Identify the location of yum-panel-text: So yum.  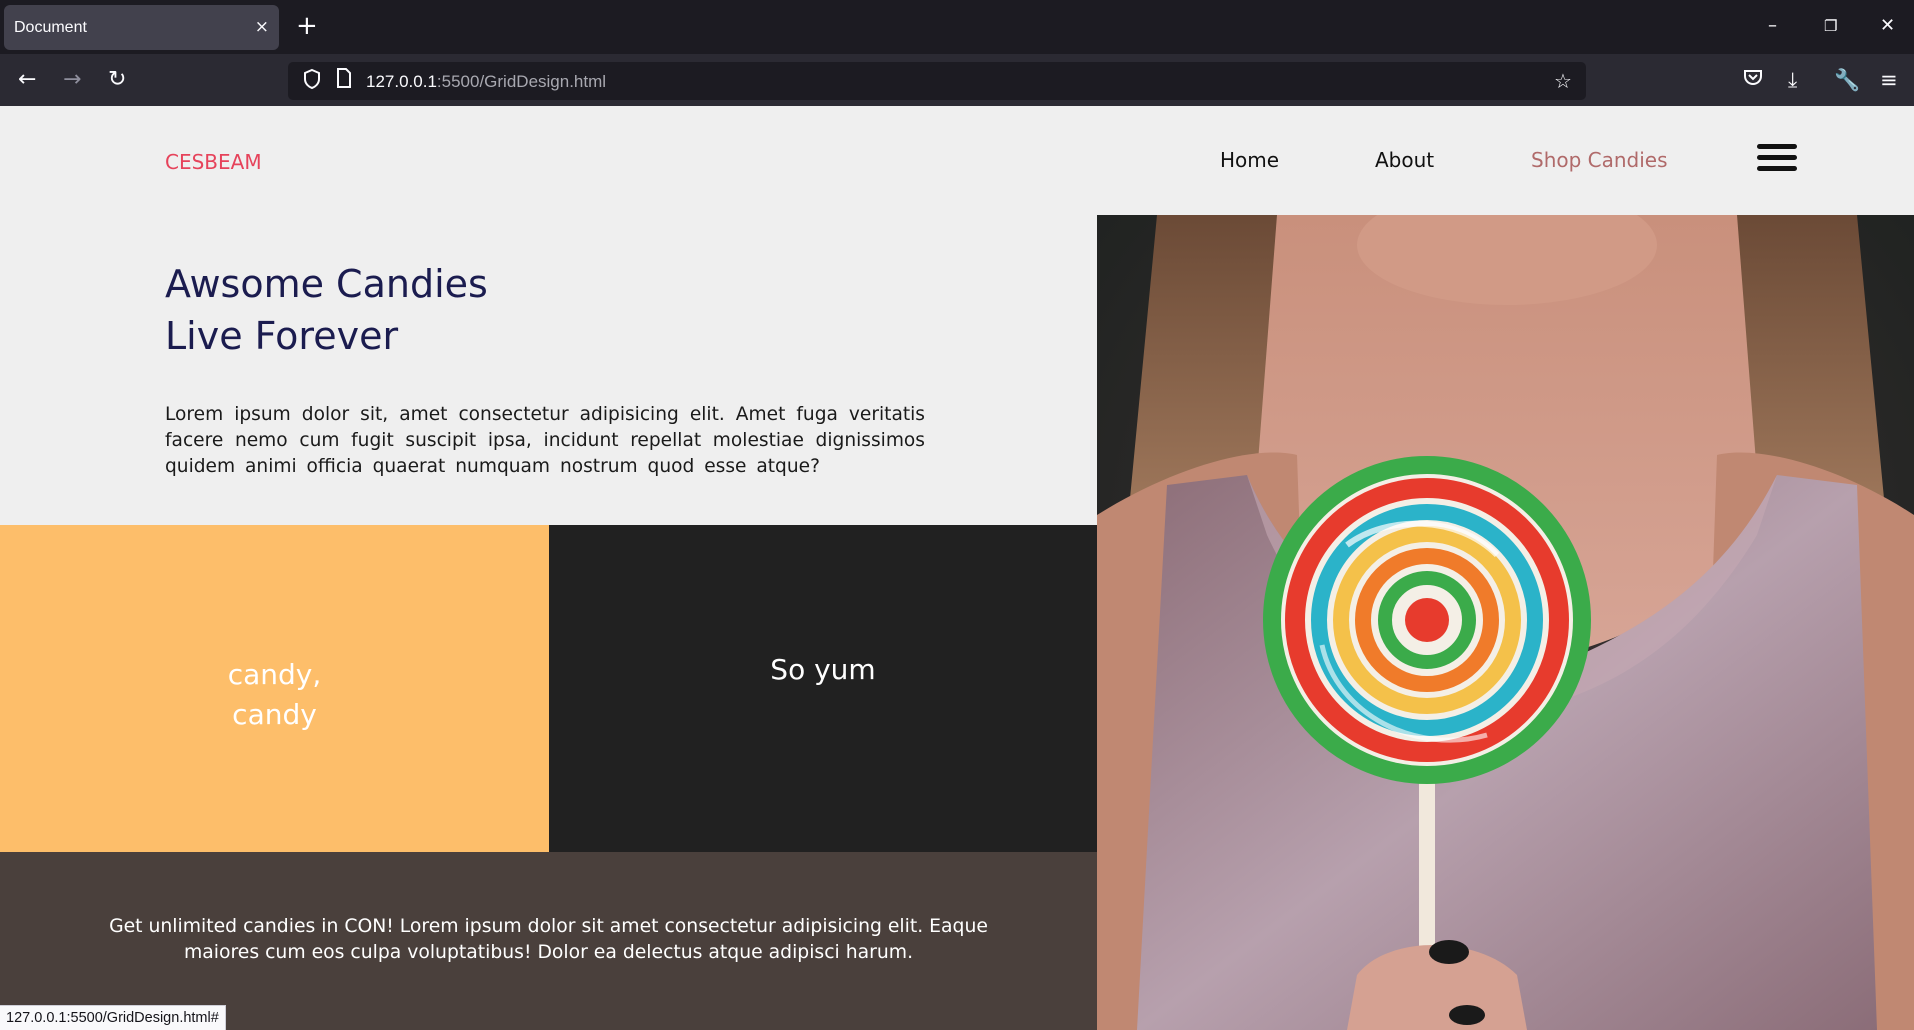
(823, 669).